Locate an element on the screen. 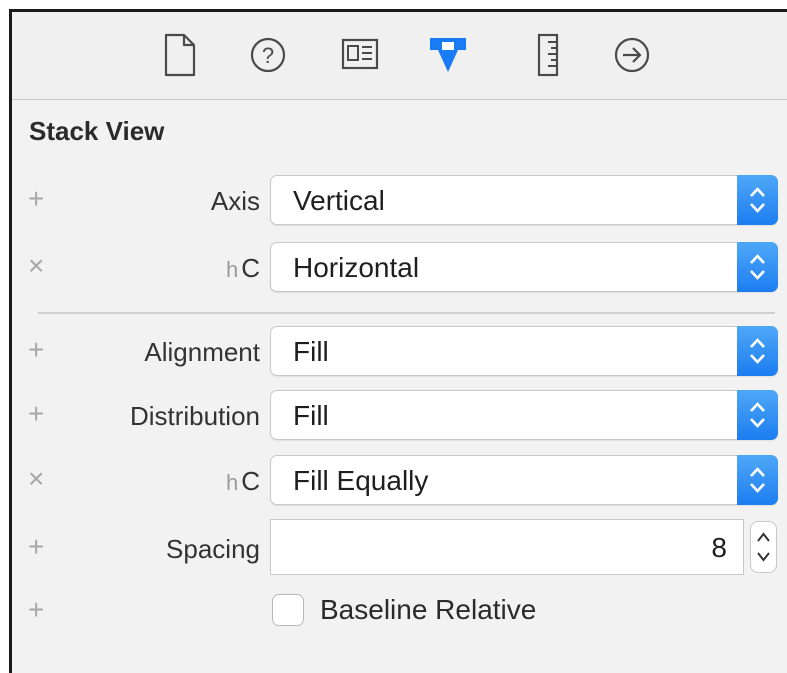 Image resolution: width=787 pixels, height=673 pixels. alignment-label: Alignment is located at coordinates (202, 352).